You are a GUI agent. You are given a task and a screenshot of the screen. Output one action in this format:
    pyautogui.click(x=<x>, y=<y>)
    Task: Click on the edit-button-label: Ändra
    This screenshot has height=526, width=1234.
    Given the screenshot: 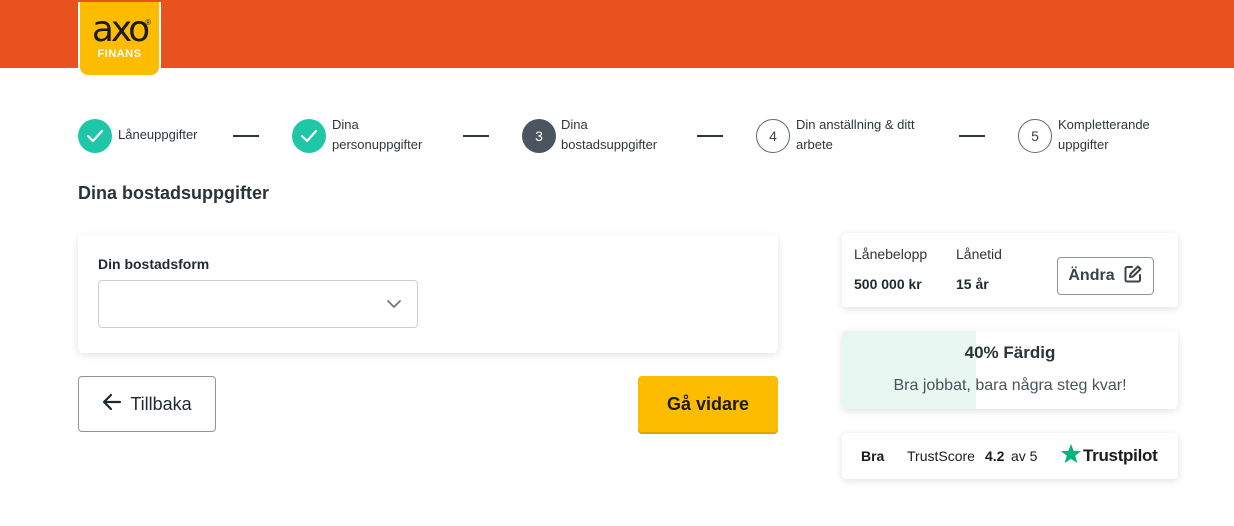 What is the action you would take?
    pyautogui.click(x=1091, y=275)
    